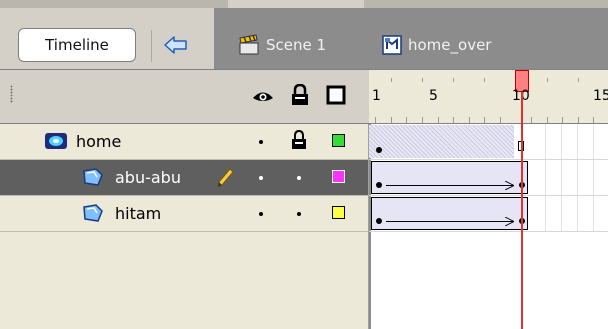 The image size is (608, 329). Describe the element at coordinates (522, 210) in the screenshot. I see `playhead-line` at that location.